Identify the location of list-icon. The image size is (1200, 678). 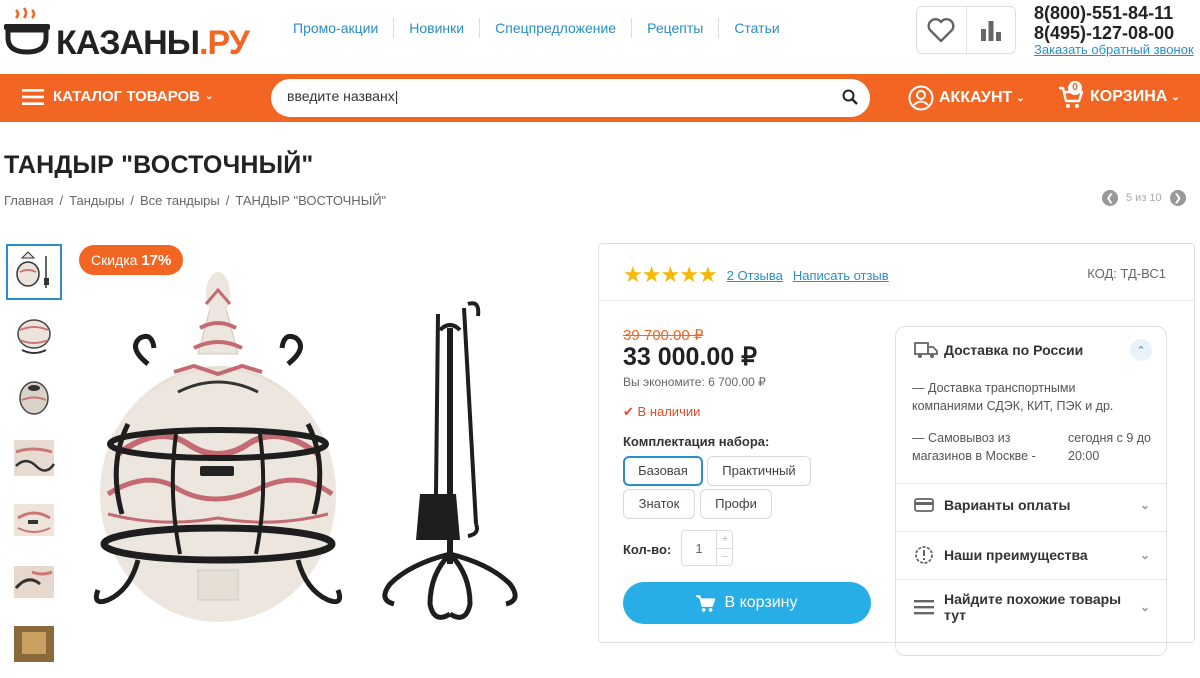
(926, 607).